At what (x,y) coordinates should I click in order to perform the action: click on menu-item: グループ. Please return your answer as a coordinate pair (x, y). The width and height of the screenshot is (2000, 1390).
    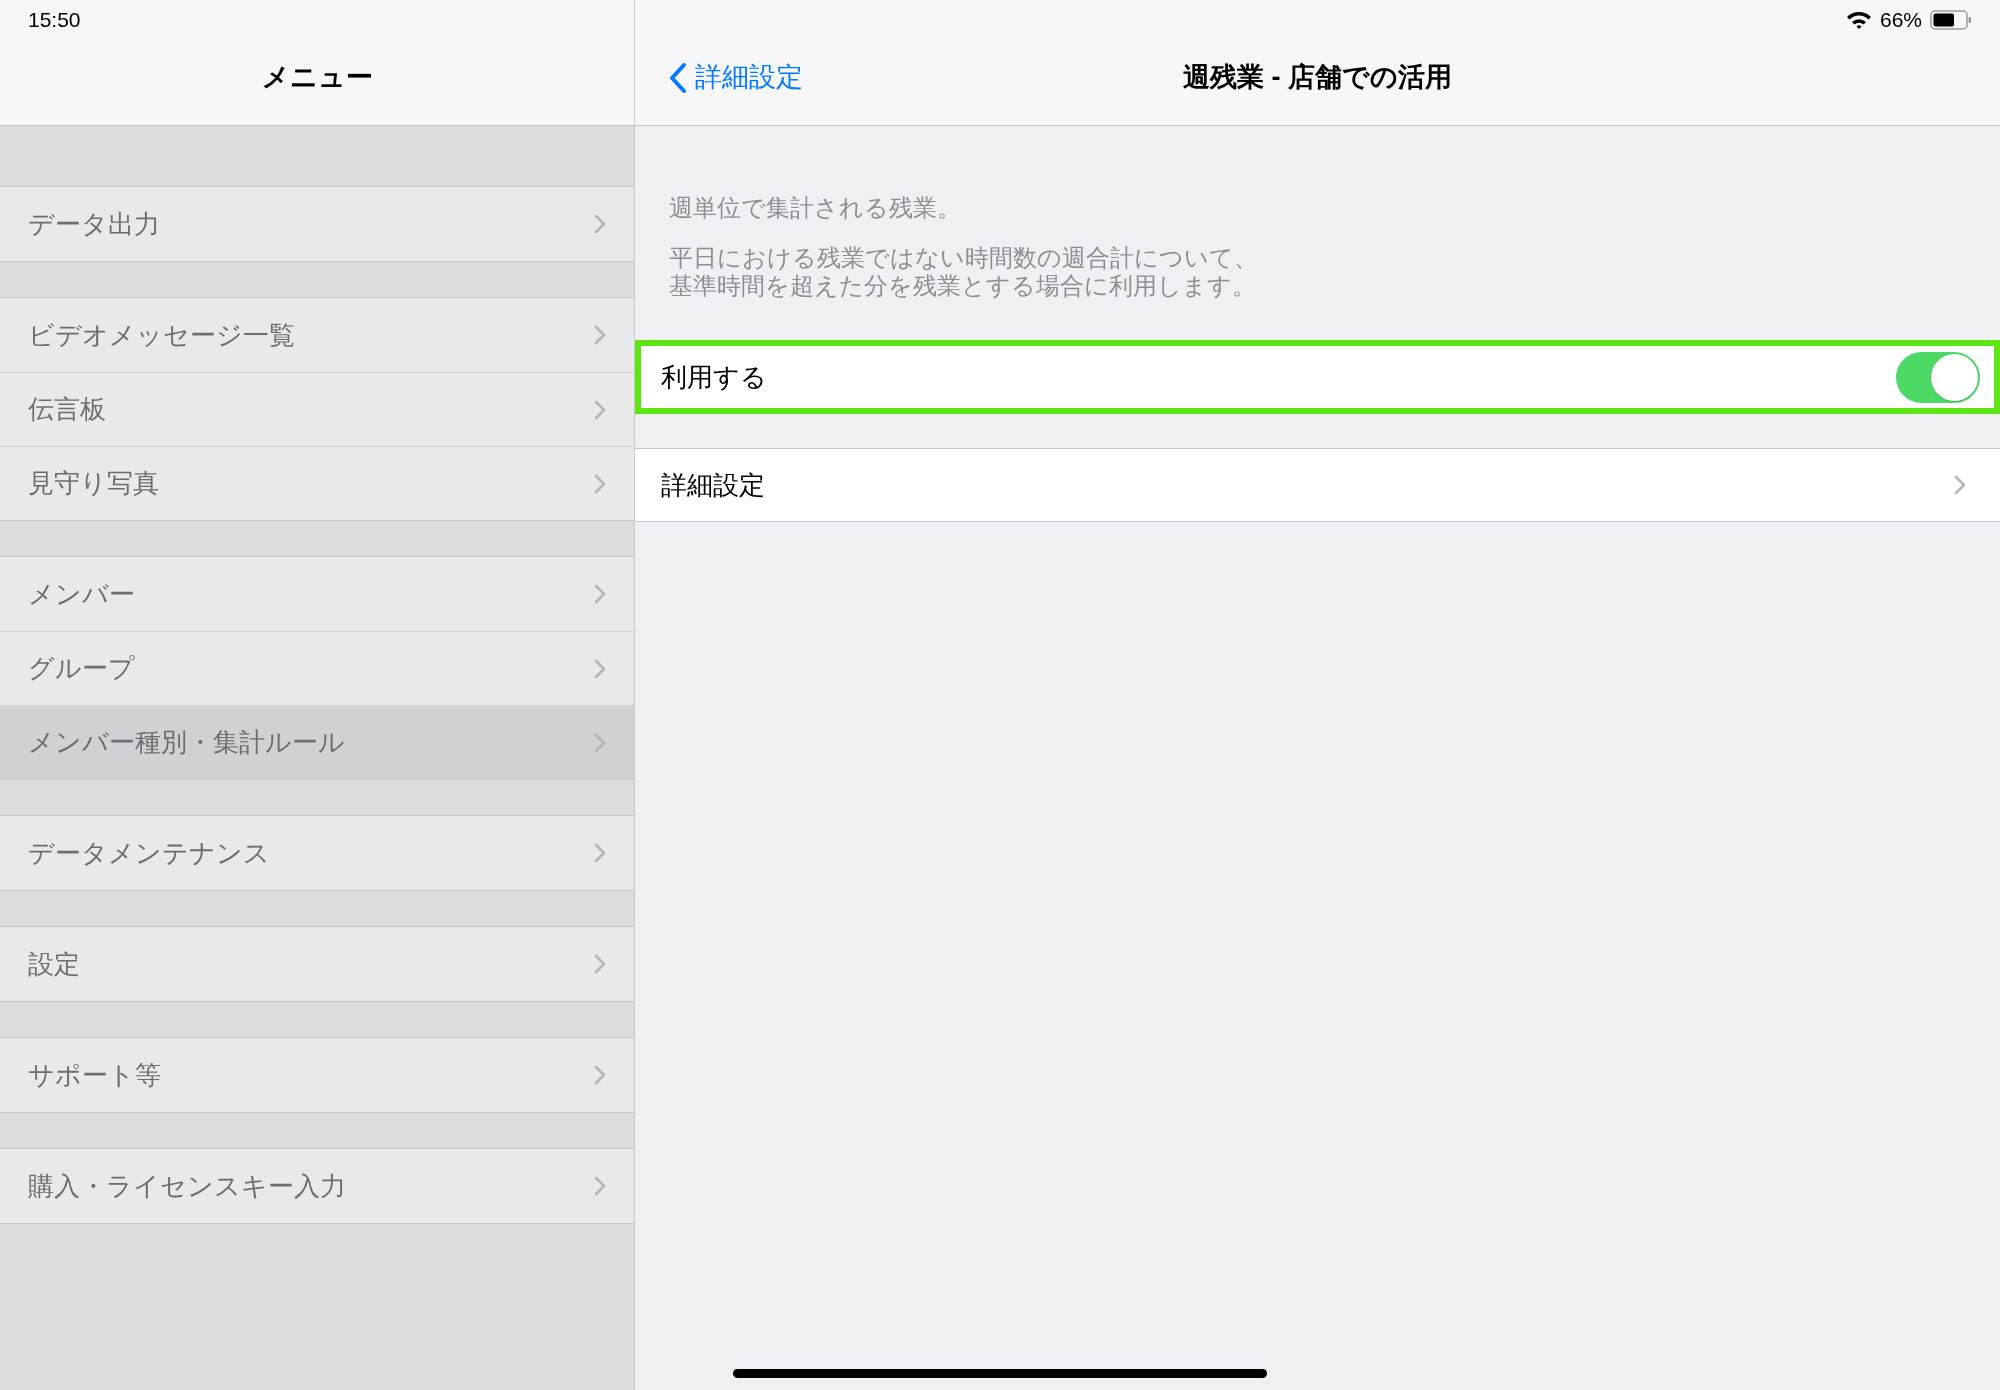
    Looking at the image, I should click on (317, 668).